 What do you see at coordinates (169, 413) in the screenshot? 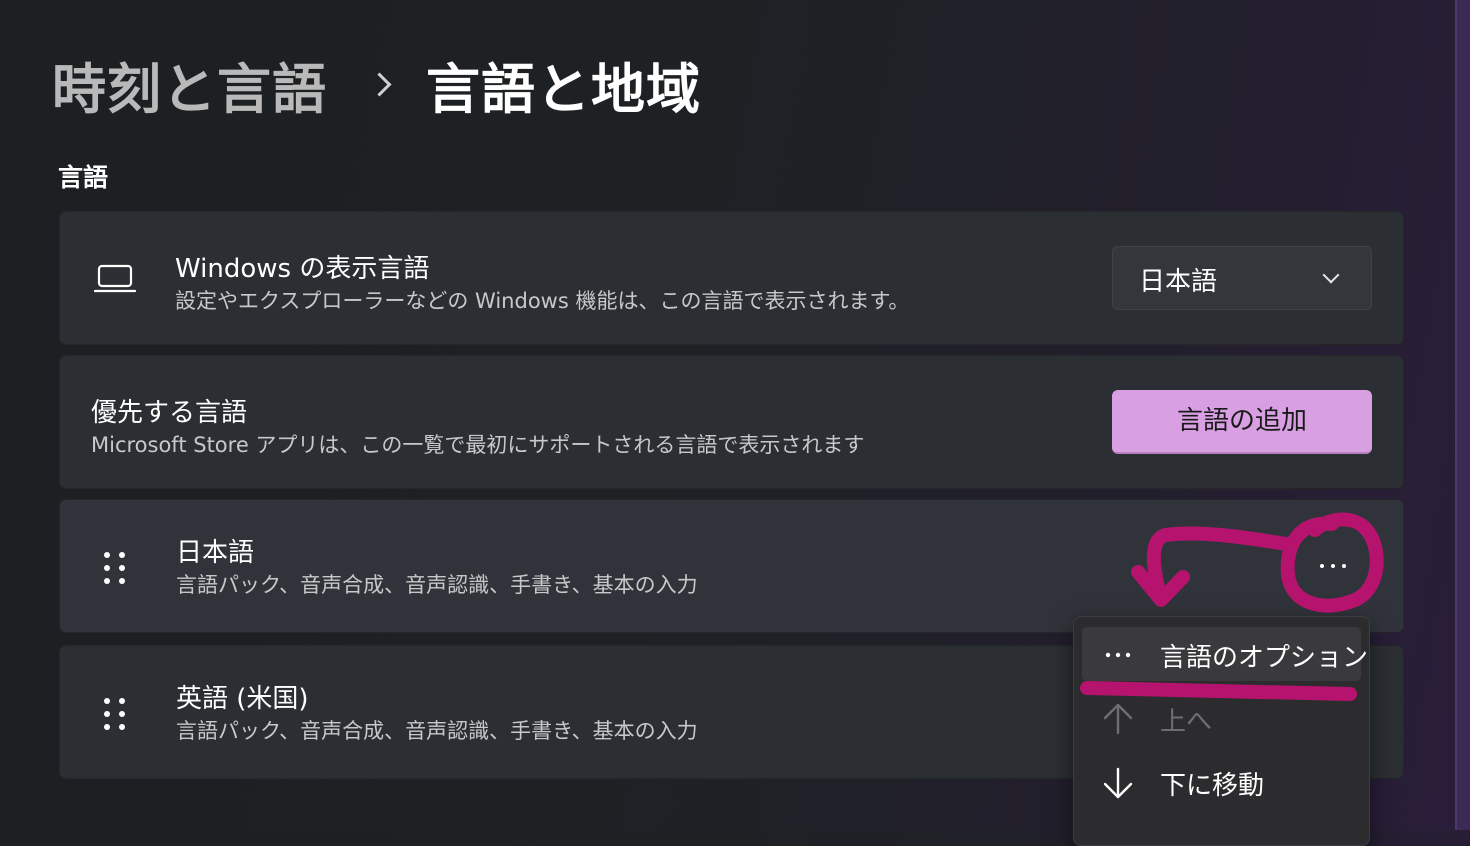
I see `preferred-languages-title: 優先する言語` at bounding box center [169, 413].